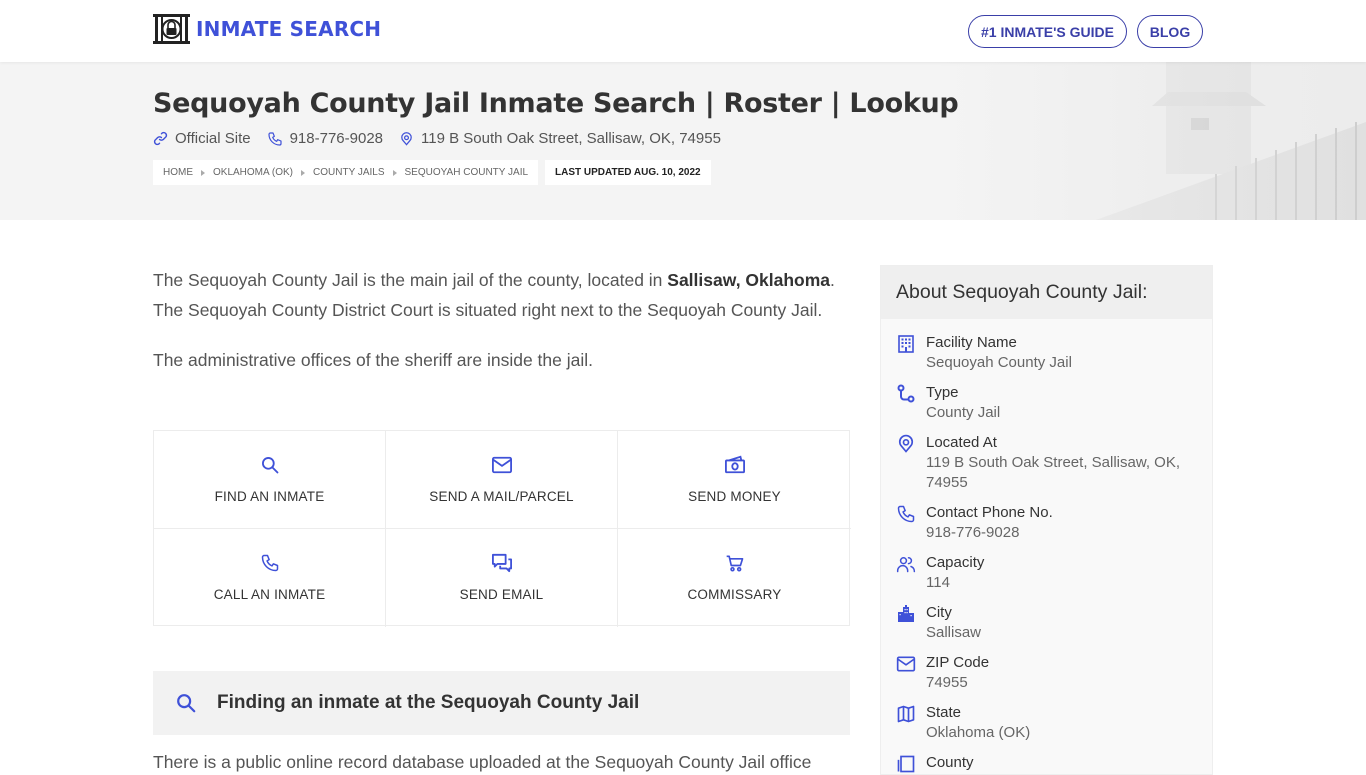 This screenshot has width=1366, height=775. Describe the element at coordinates (958, 662) in the screenshot. I see `detail-label: ZIP Code` at that location.